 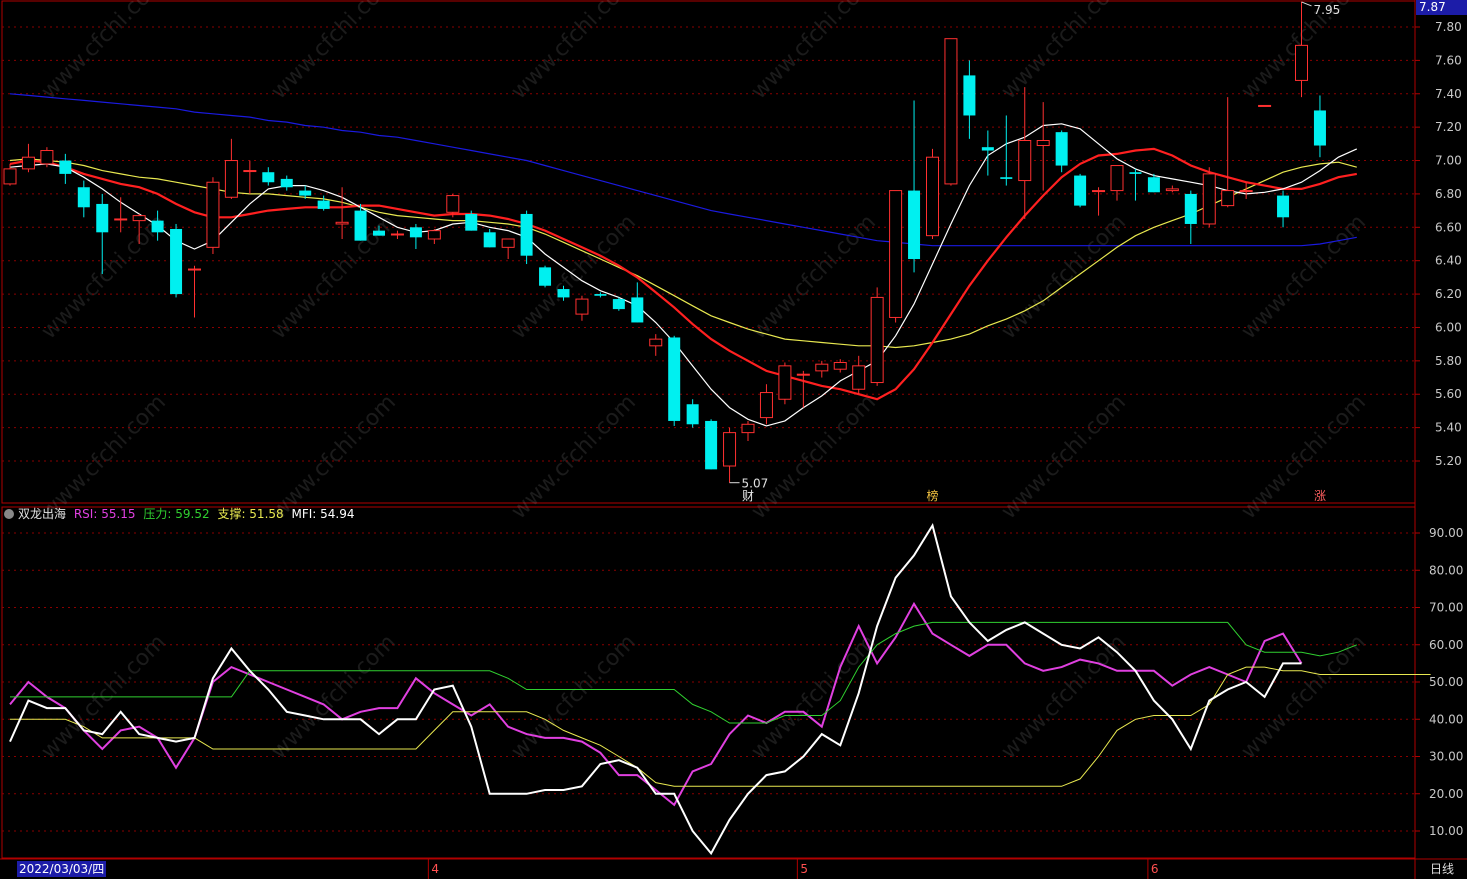 I want to click on event-marker: 财, so click(x=748, y=496).